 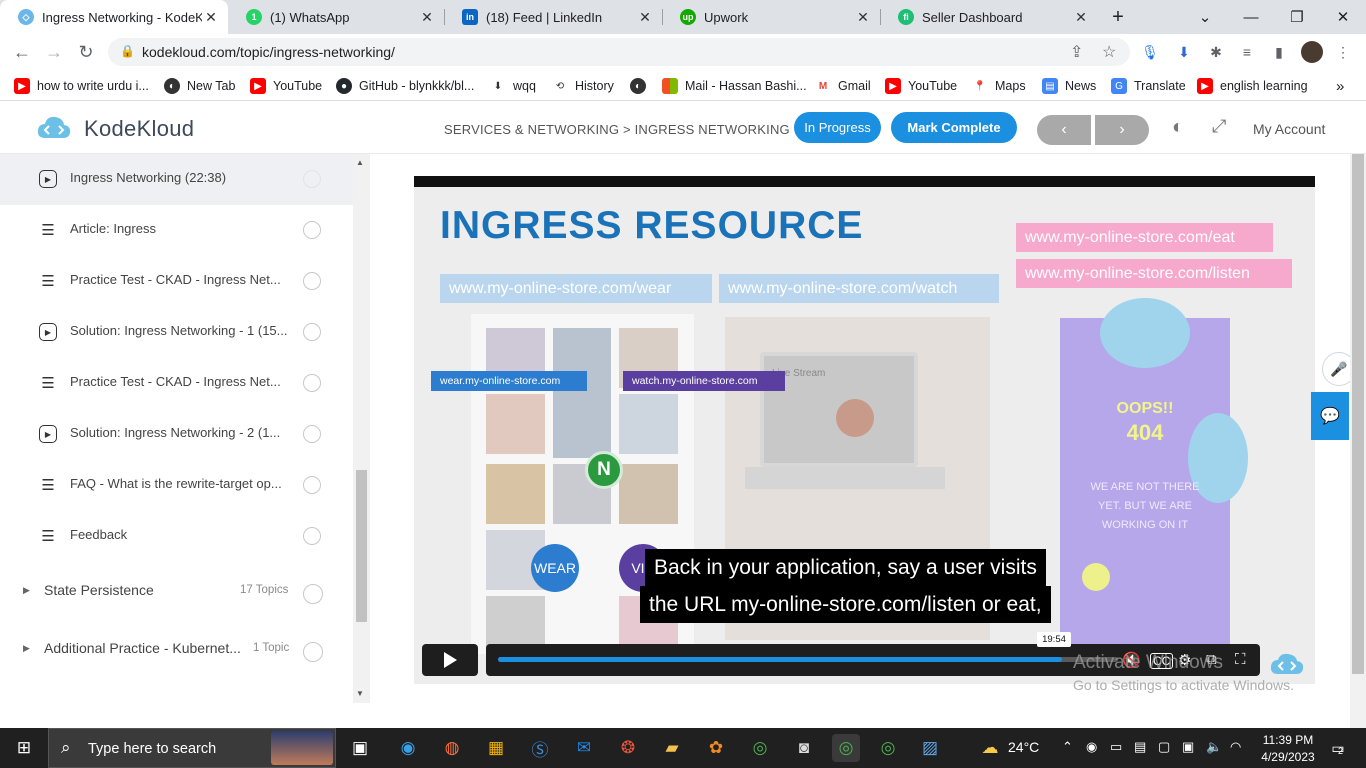 What do you see at coordinates (954, 127) in the screenshot?
I see `mark-complete-button: Mark Complete` at bounding box center [954, 127].